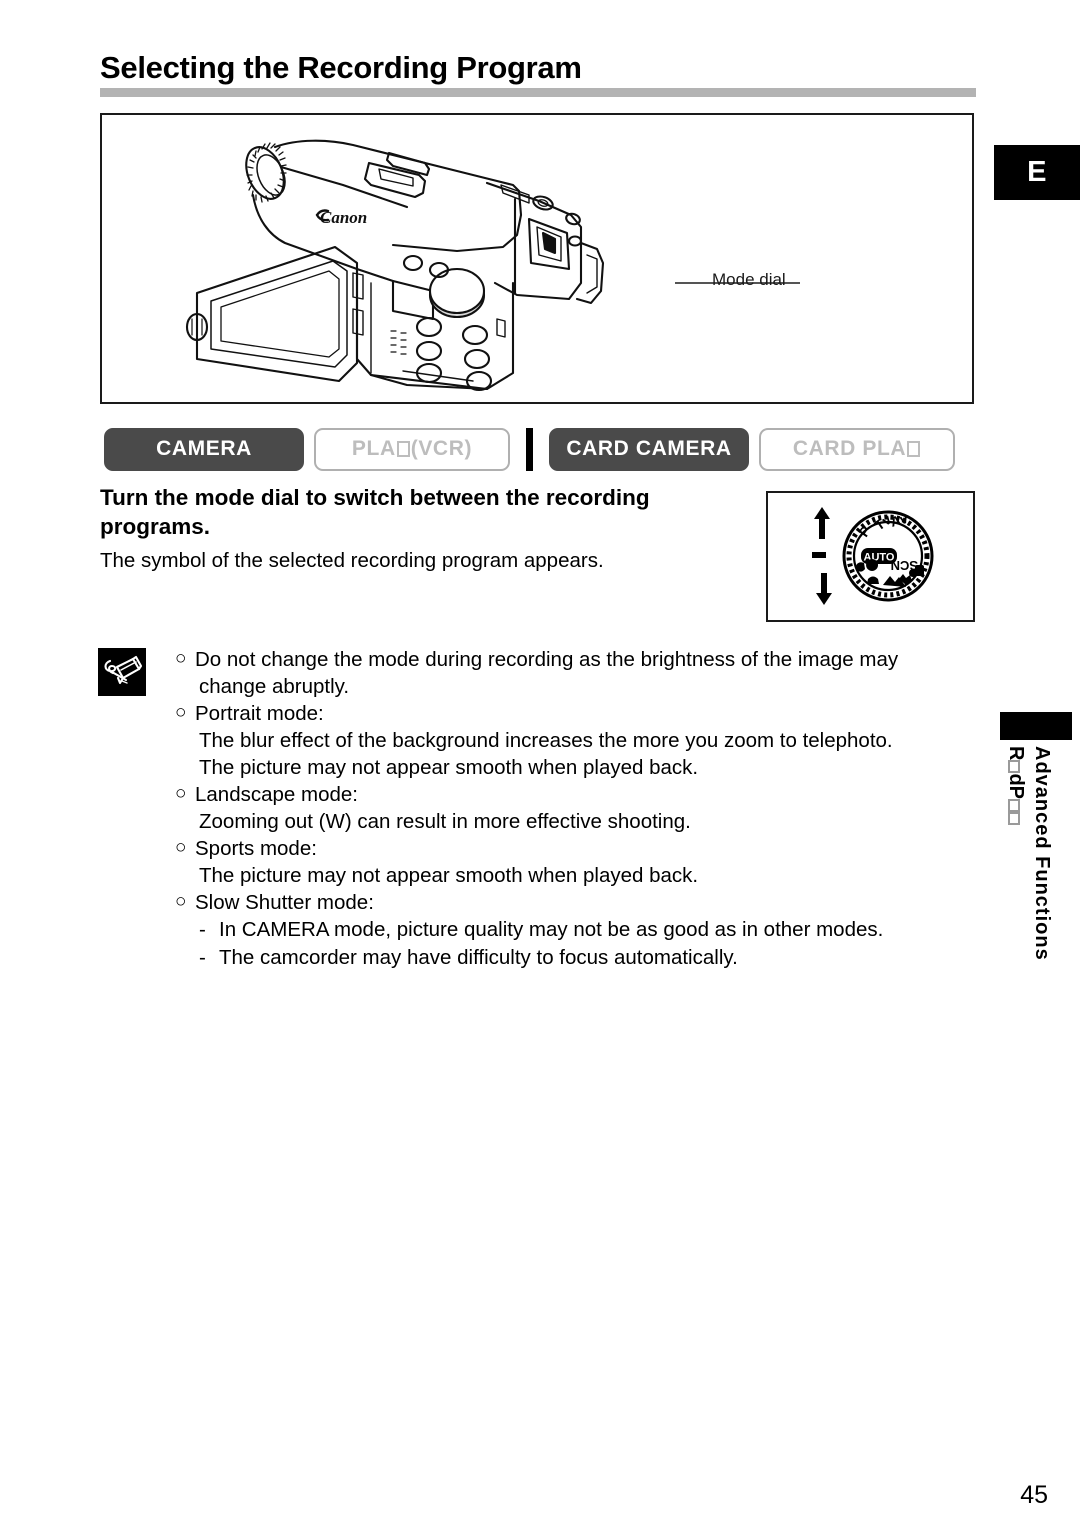  I want to click on mode-tab-bar: CAMERA PLA (VCR) CARD CAMERA CARD PLA, so click(540, 449).